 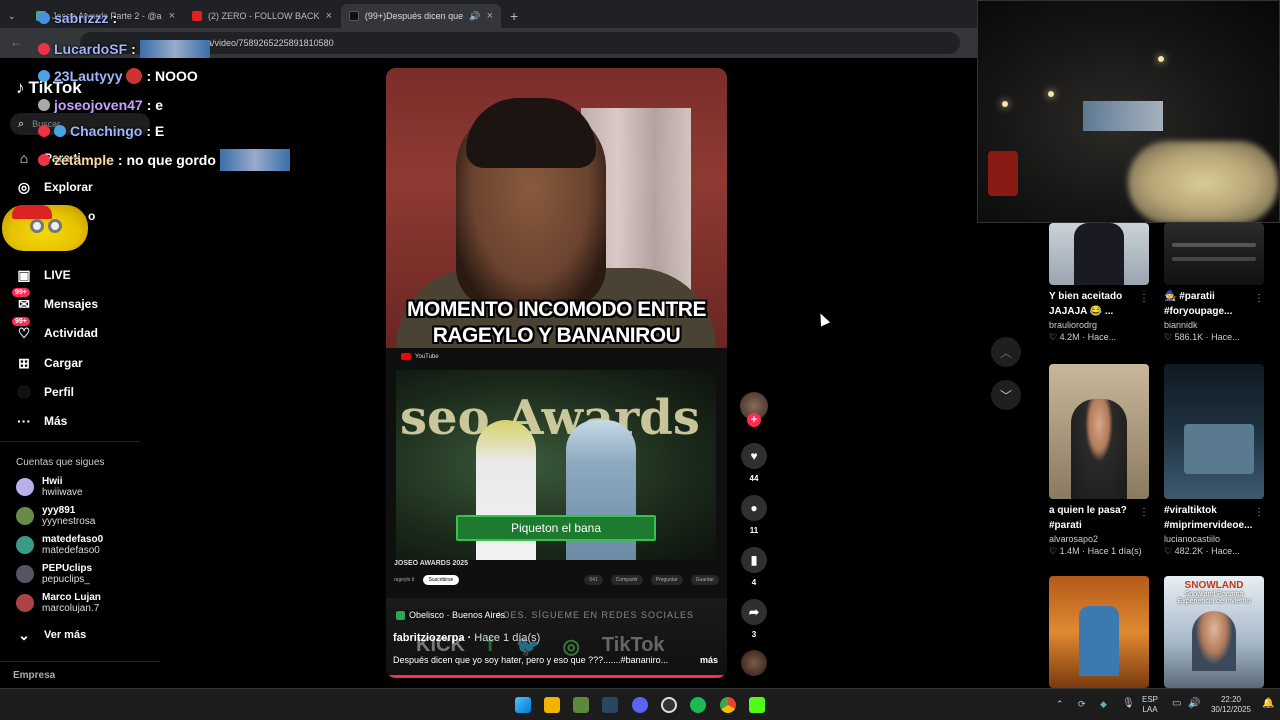 What do you see at coordinates (49, 363) in the screenshot?
I see `sidebar-item-cargar: ⊞ Cargar` at bounding box center [49, 363].